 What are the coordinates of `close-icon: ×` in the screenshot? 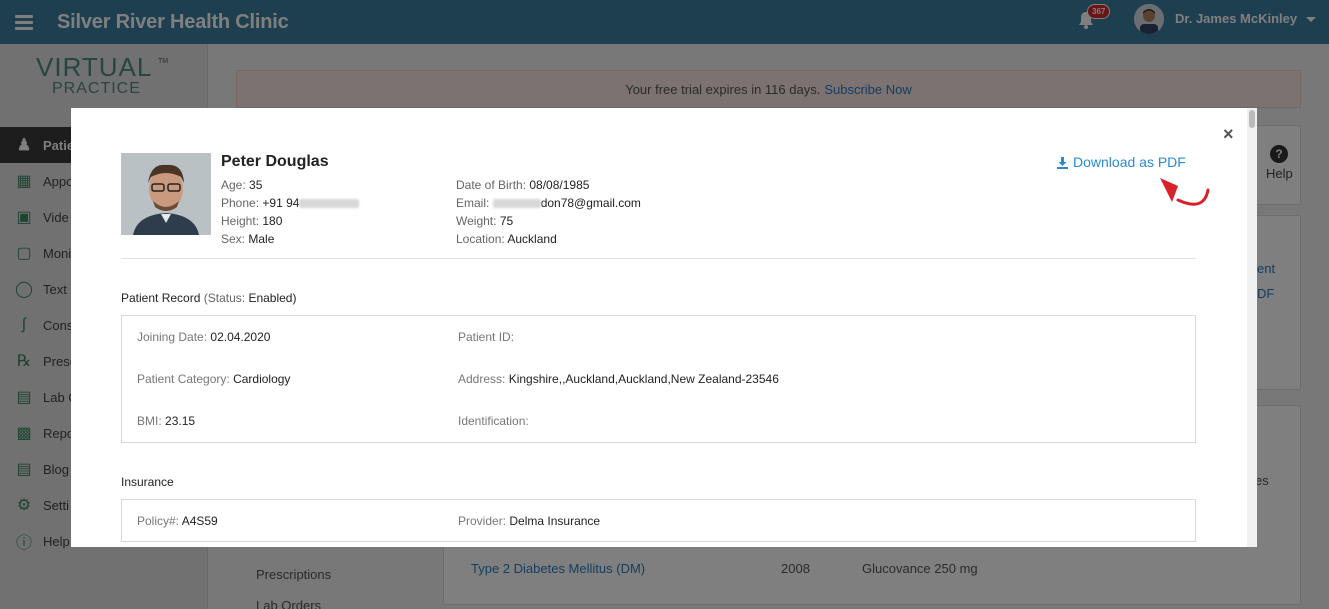 It's located at (1228, 134).